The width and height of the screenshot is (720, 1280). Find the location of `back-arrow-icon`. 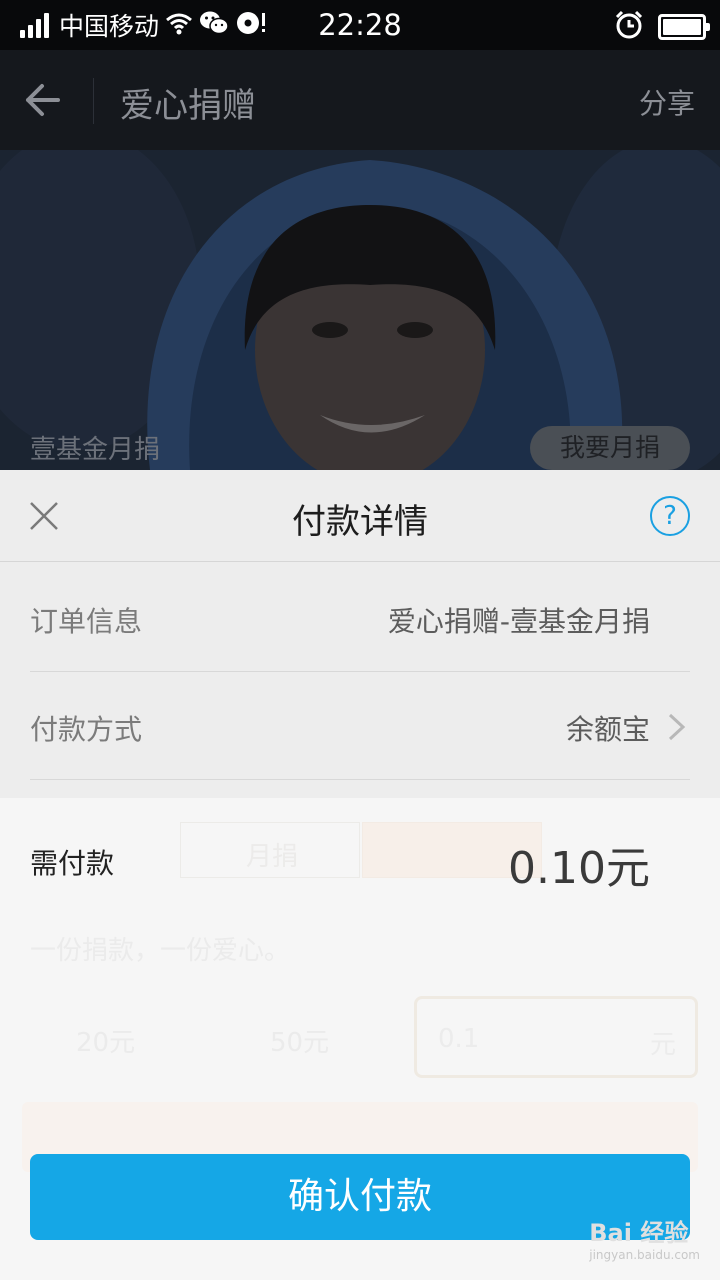

back-arrow-icon is located at coordinates (46, 100).